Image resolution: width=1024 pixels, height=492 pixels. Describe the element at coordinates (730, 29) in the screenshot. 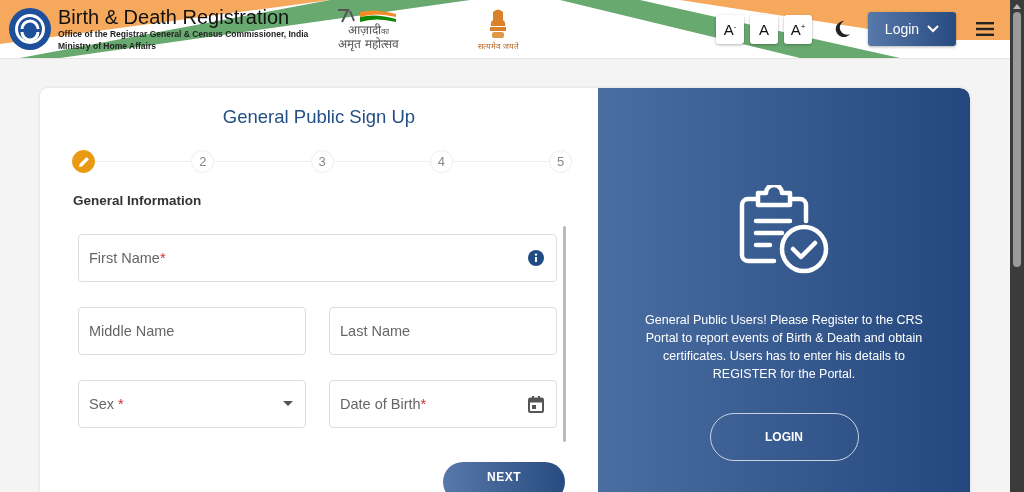

I see `font-size-button: A$^{-}$` at that location.